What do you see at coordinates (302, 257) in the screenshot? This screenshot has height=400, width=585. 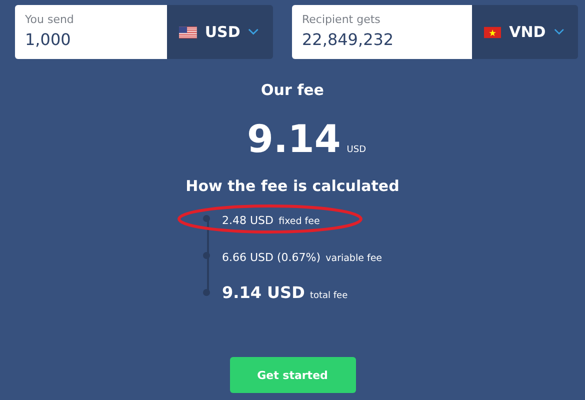 I see `fee-line: 6.66 USD (0.67%) variable fee` at bounding box center [302, 257].